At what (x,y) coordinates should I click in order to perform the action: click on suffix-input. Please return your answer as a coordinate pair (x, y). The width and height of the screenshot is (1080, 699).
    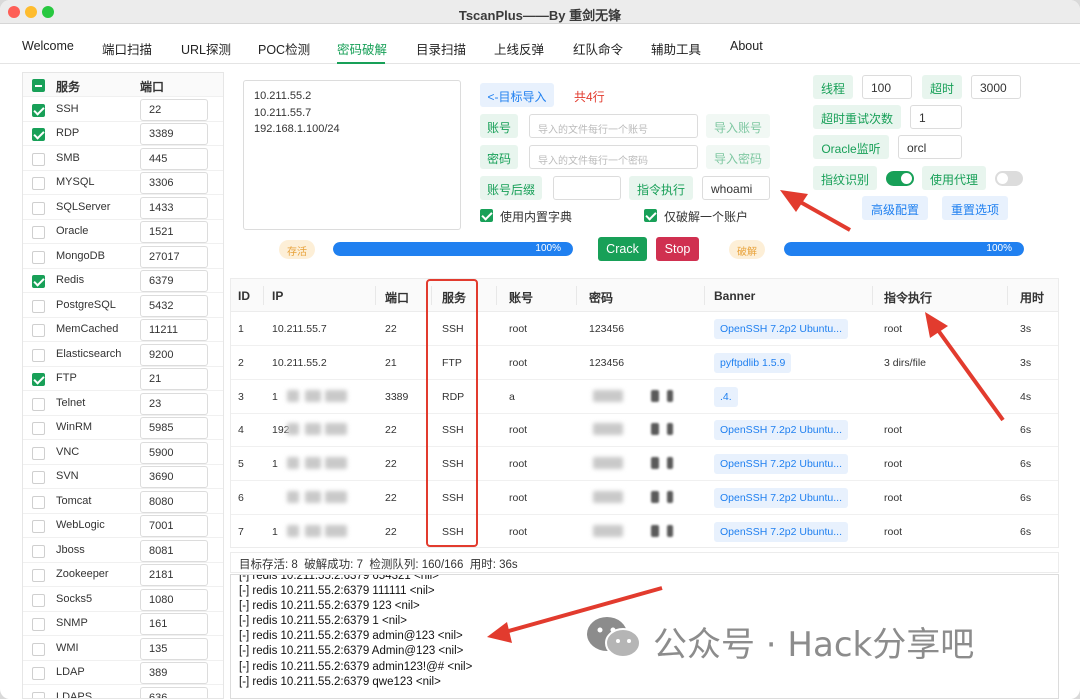
    Looking at the image, I should click on (587, 188).